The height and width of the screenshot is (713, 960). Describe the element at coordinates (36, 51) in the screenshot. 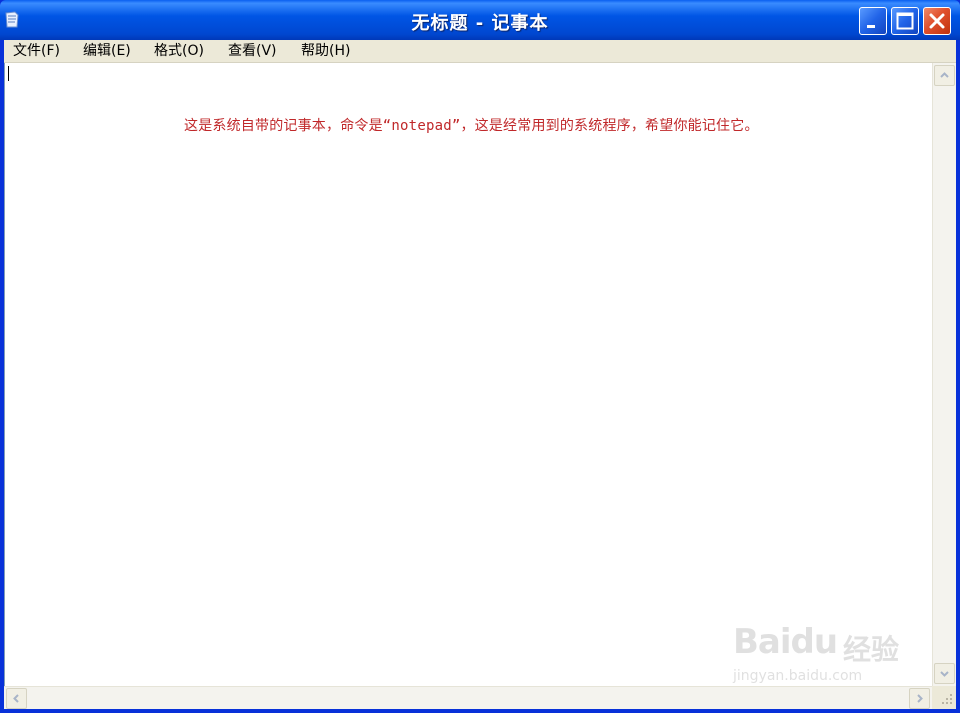

I see `menu-file: 文件(F)` at that location.